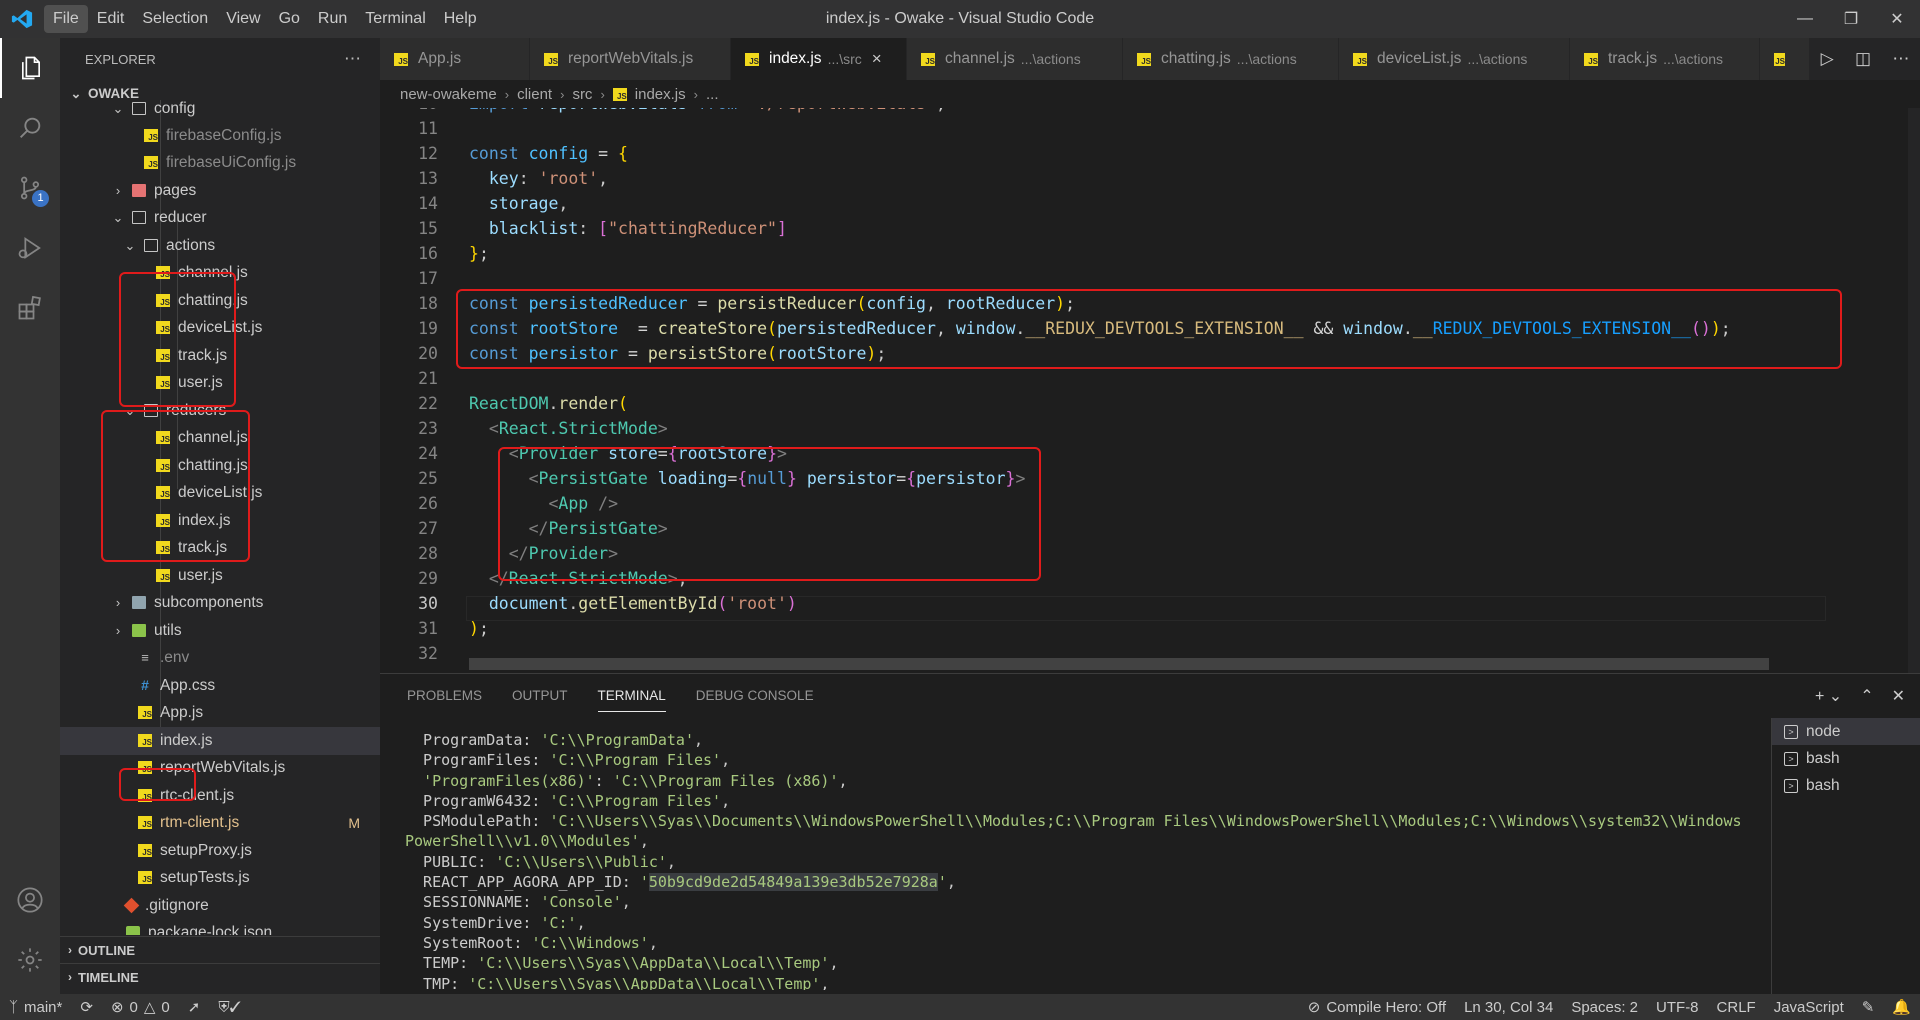 The width and height of the screenshot is (1920, 1020). Describe the element at coordinates (220, 631) in the screenshot. I see `tree-folder: › utils` at that location.